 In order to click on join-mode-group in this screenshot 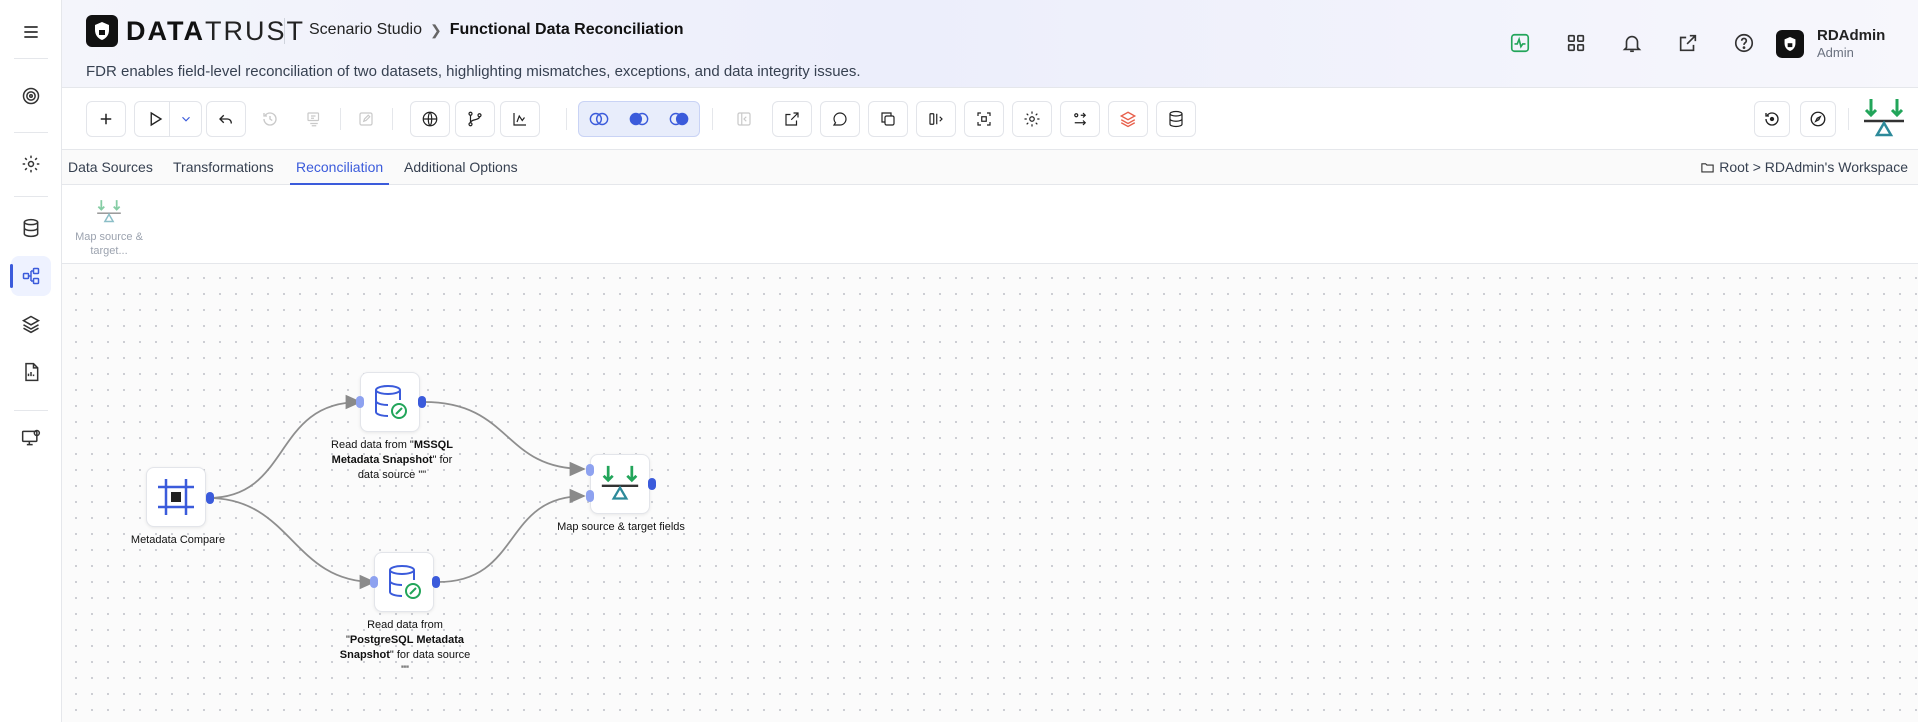, I will do `click(639, 119)`.